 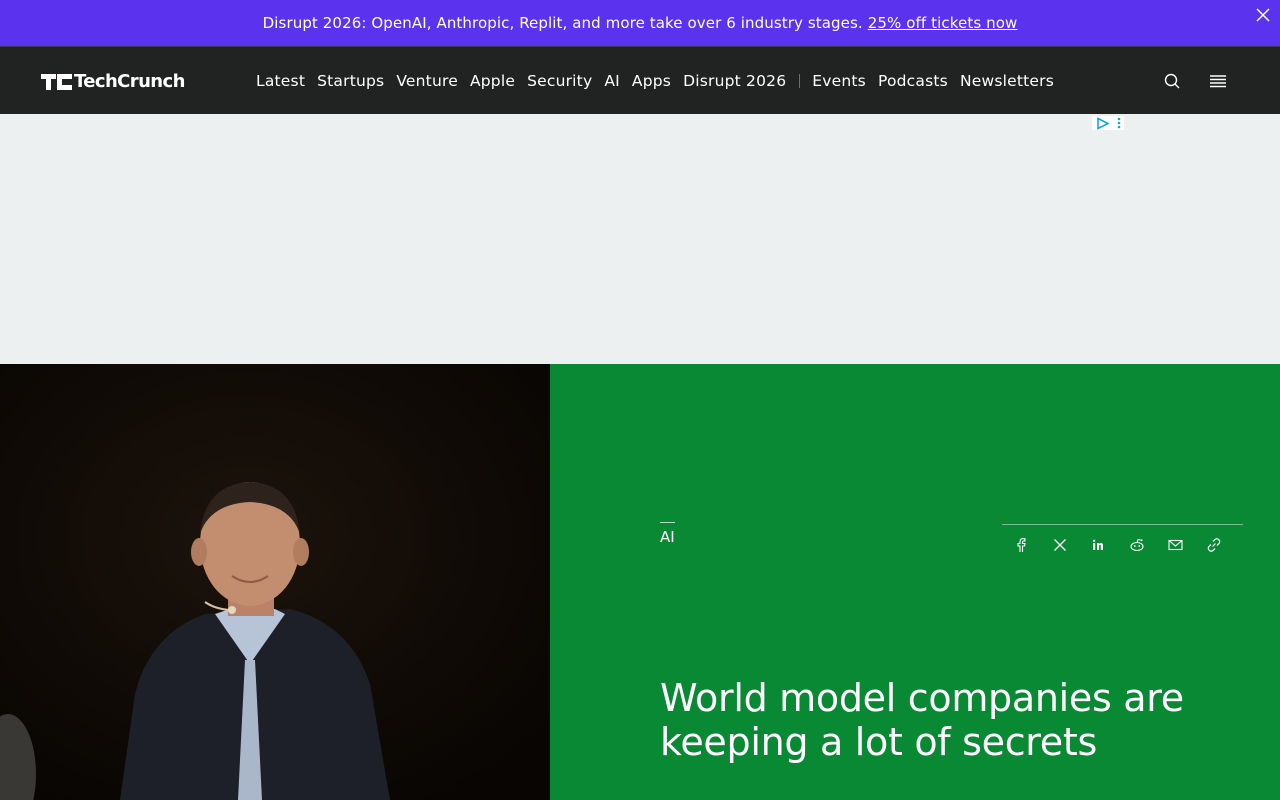 I want to click on search-icon, so click(x=1172, y=81).